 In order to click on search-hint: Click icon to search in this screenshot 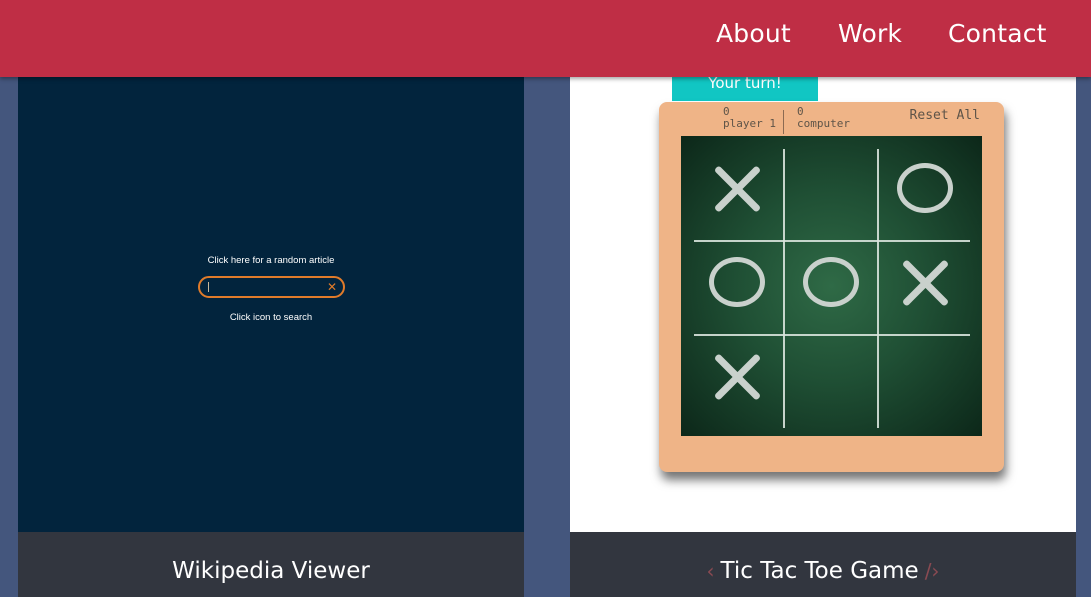, I will do `click(271, 317)`.